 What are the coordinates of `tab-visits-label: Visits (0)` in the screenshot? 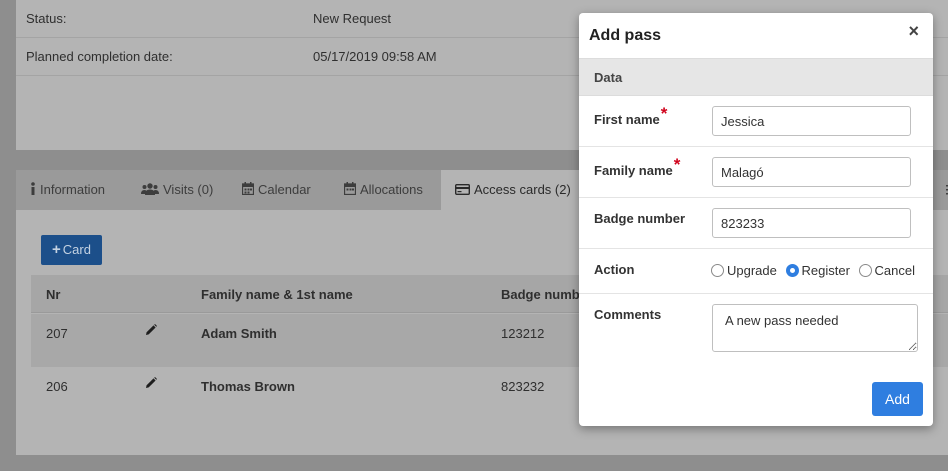 It's located at (188, 189).